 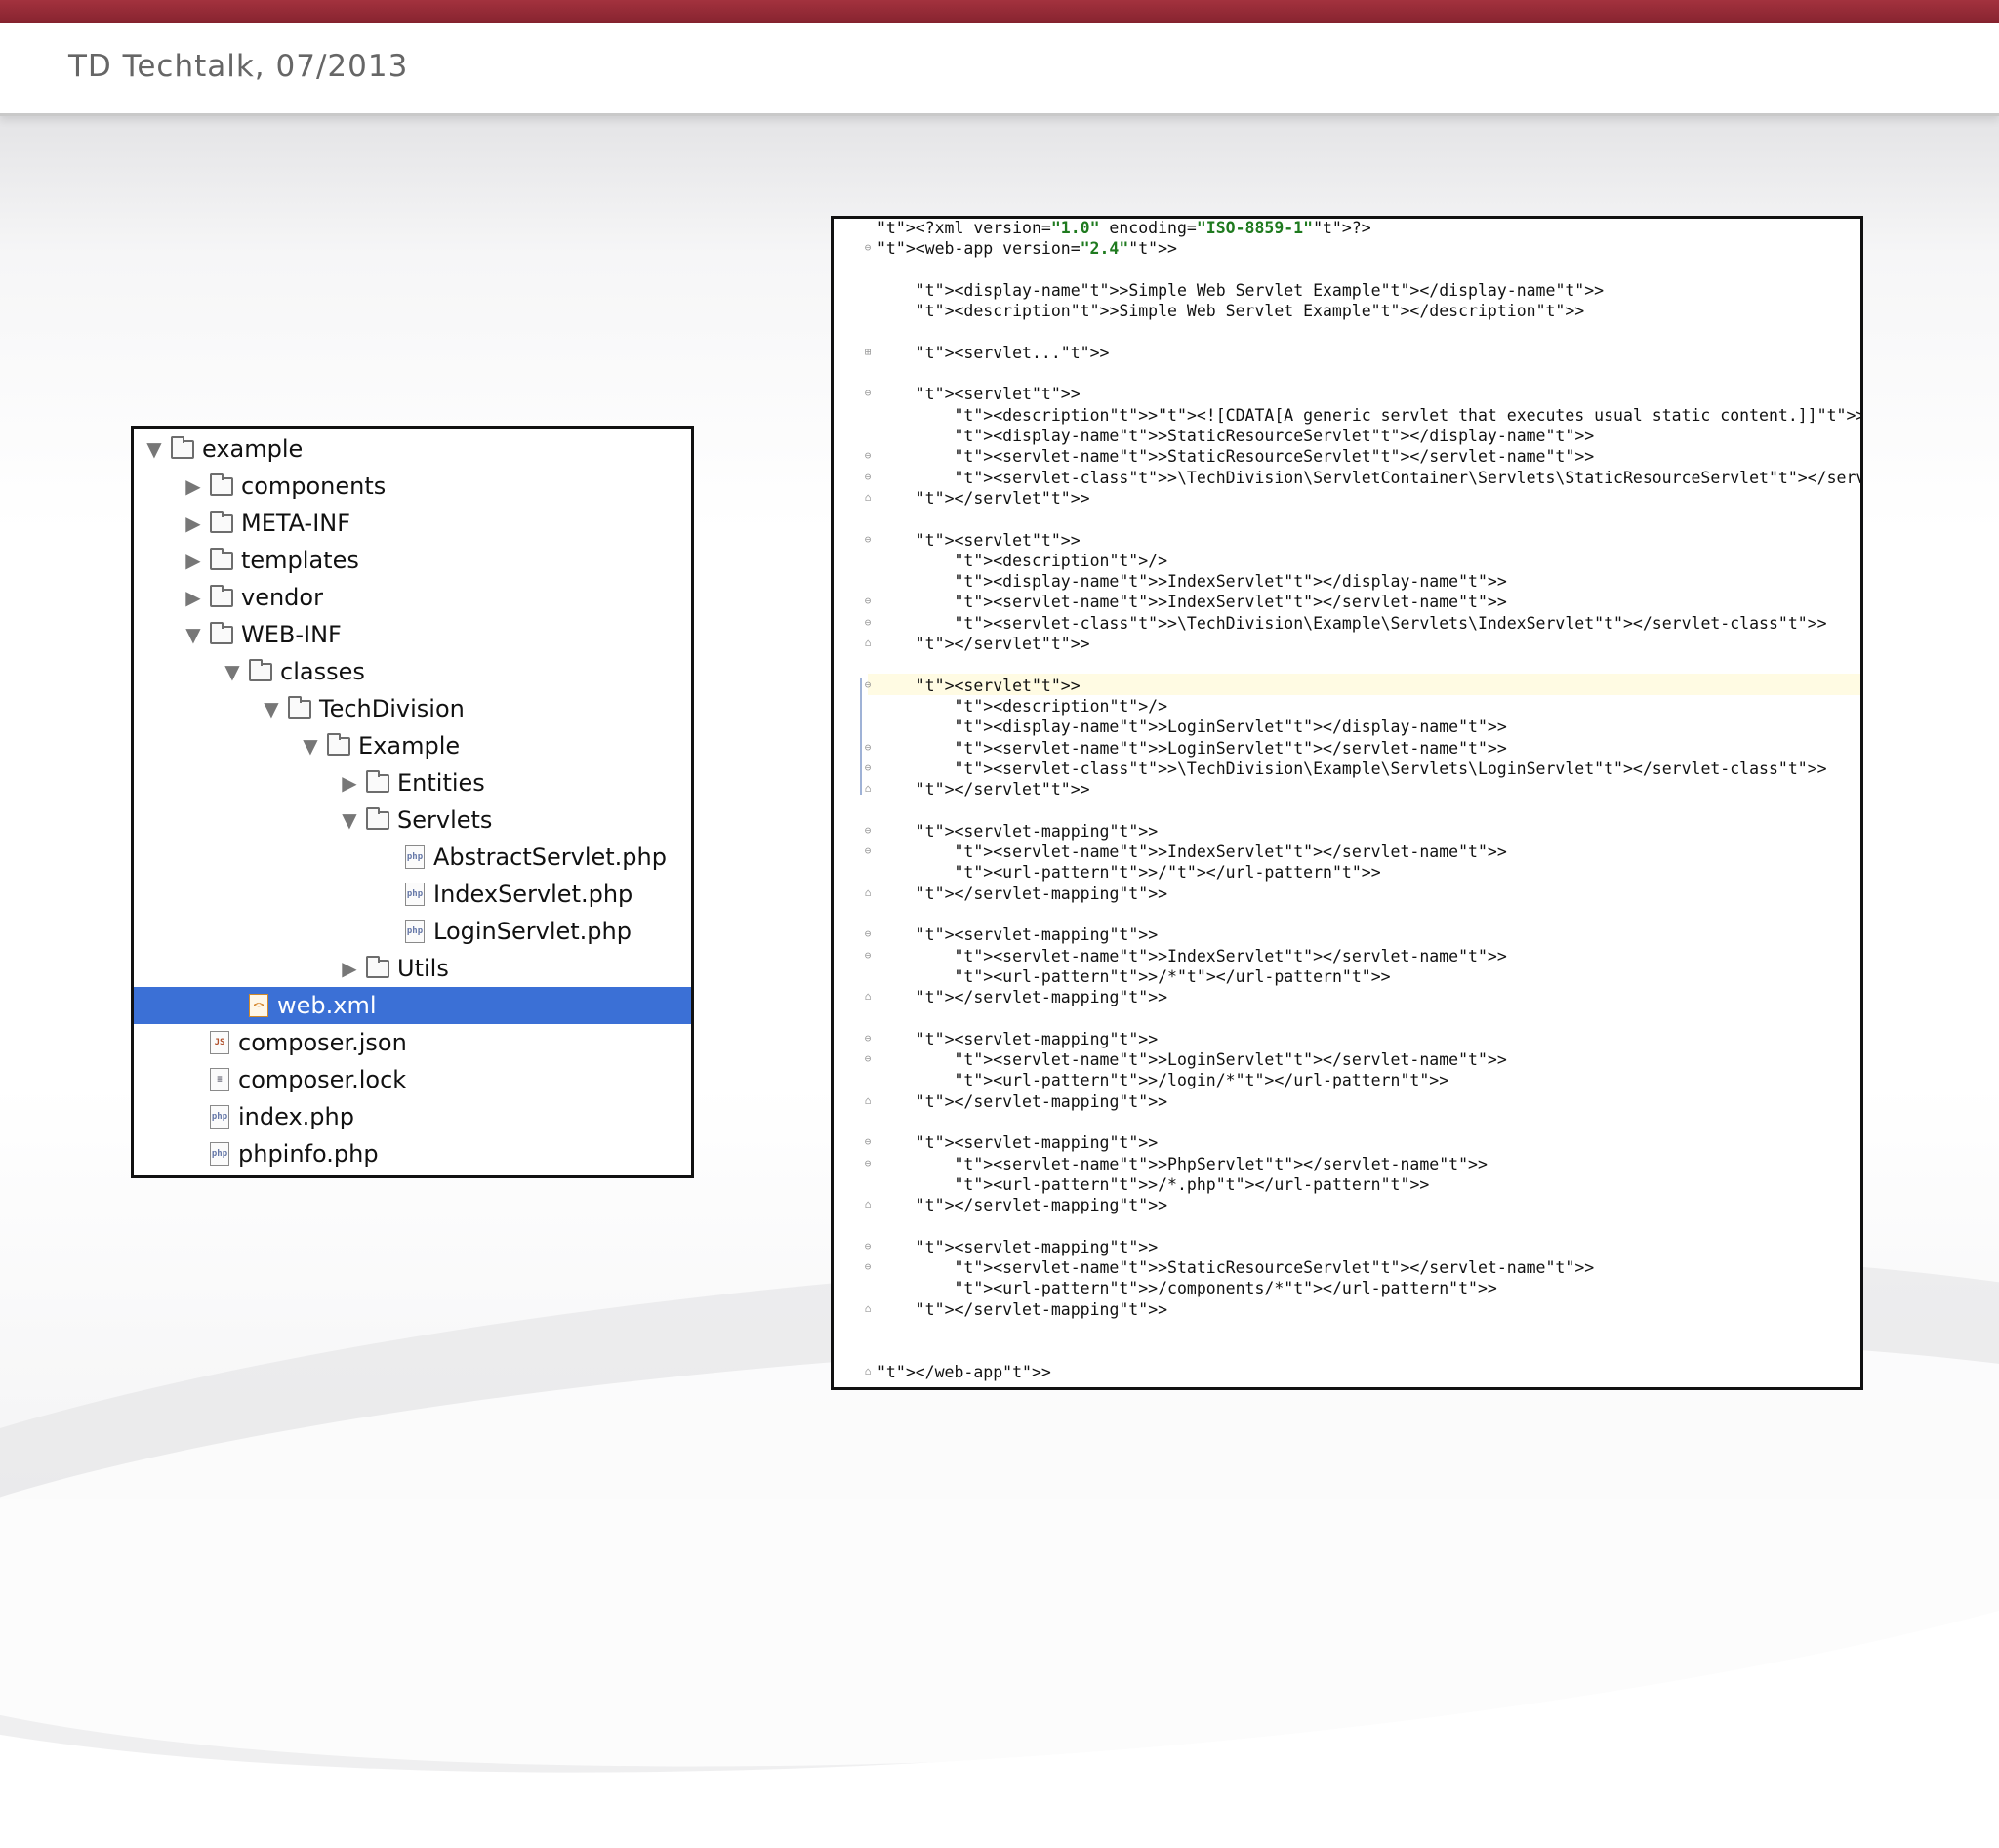 What do you see at coordinates (412, 708) in the screenshot?
I see `tree-item-techdivision: ▼ TechDivision` at bounding box center [412, 708].